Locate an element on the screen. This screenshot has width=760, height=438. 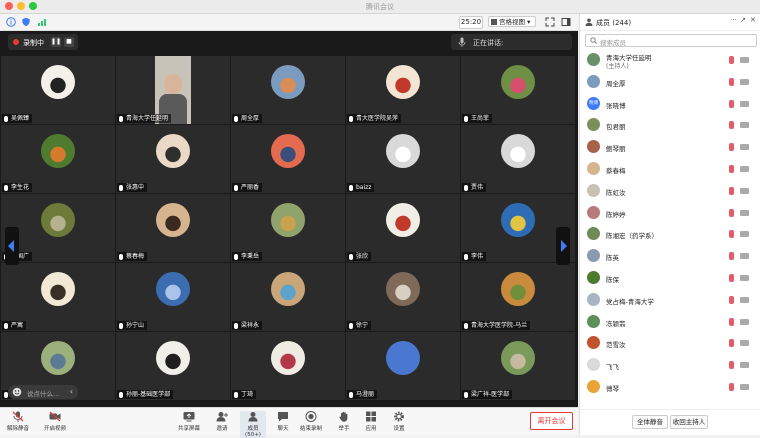
raise-hand-button: 举手 is located at coordinates (344, 421).